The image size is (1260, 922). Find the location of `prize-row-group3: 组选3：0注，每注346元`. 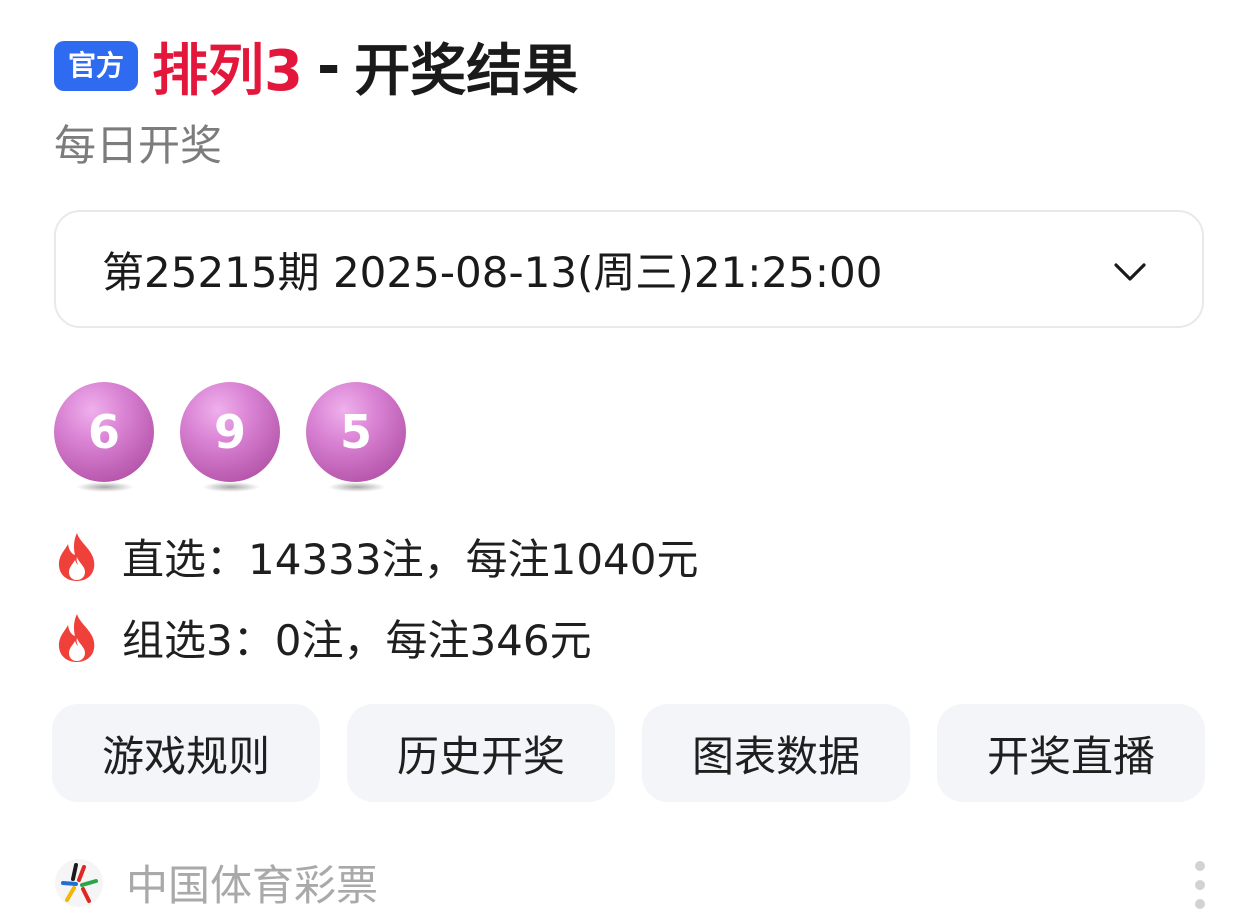

prize-row-group3: 组选3：0注，每注346元 is located at coordinates (323, 637).